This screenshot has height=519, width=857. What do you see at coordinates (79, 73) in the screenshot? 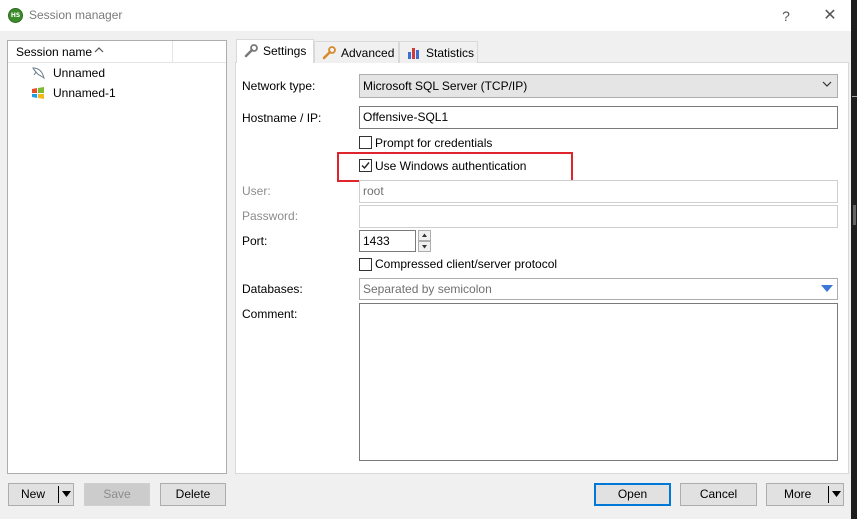
I see `session-item-label: Unnamed` at bounding box center [79, 73].